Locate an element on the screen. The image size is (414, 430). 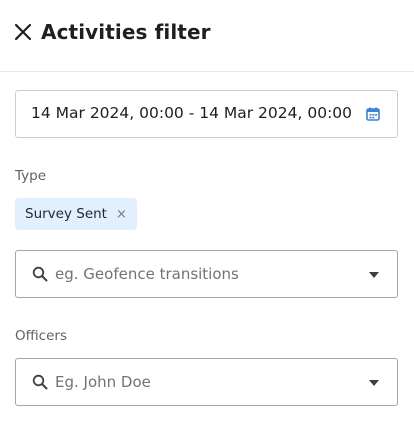
type-section-label: Type is located at coordinates (31, 176).